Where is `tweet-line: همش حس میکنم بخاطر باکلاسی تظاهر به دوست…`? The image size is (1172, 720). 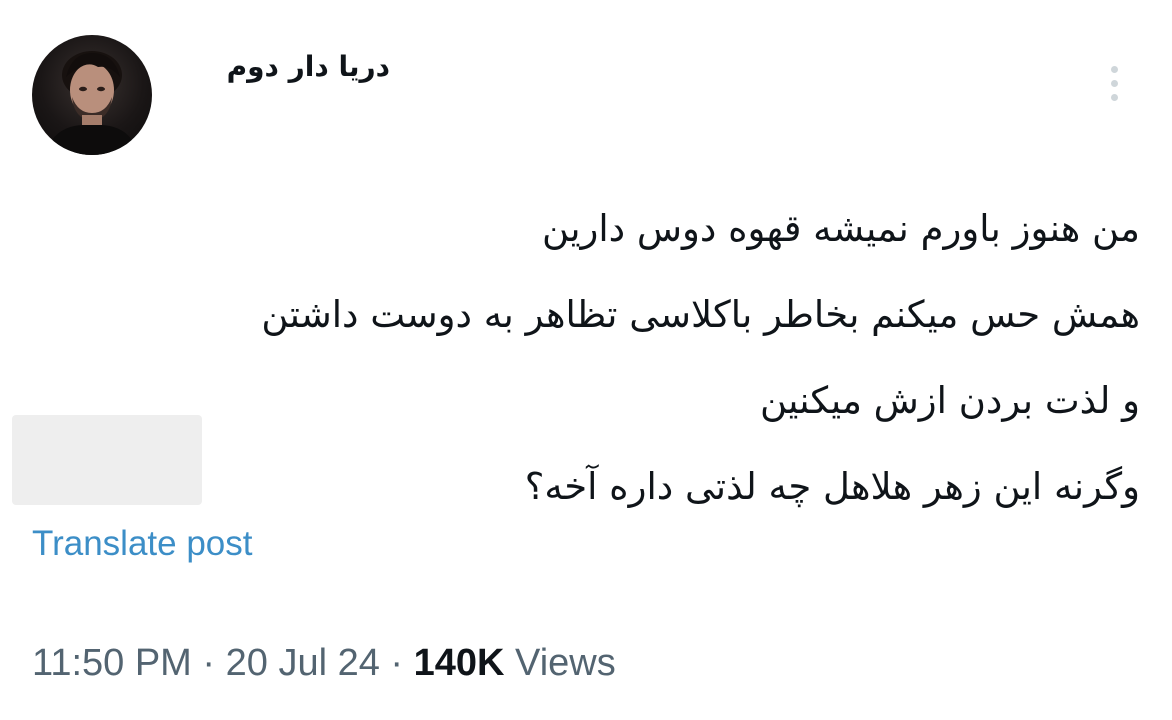 tweet-line: همش حس میکنم بخاطر باکلاسی تظاهر به دوست… is located at coordinates (700, 314).